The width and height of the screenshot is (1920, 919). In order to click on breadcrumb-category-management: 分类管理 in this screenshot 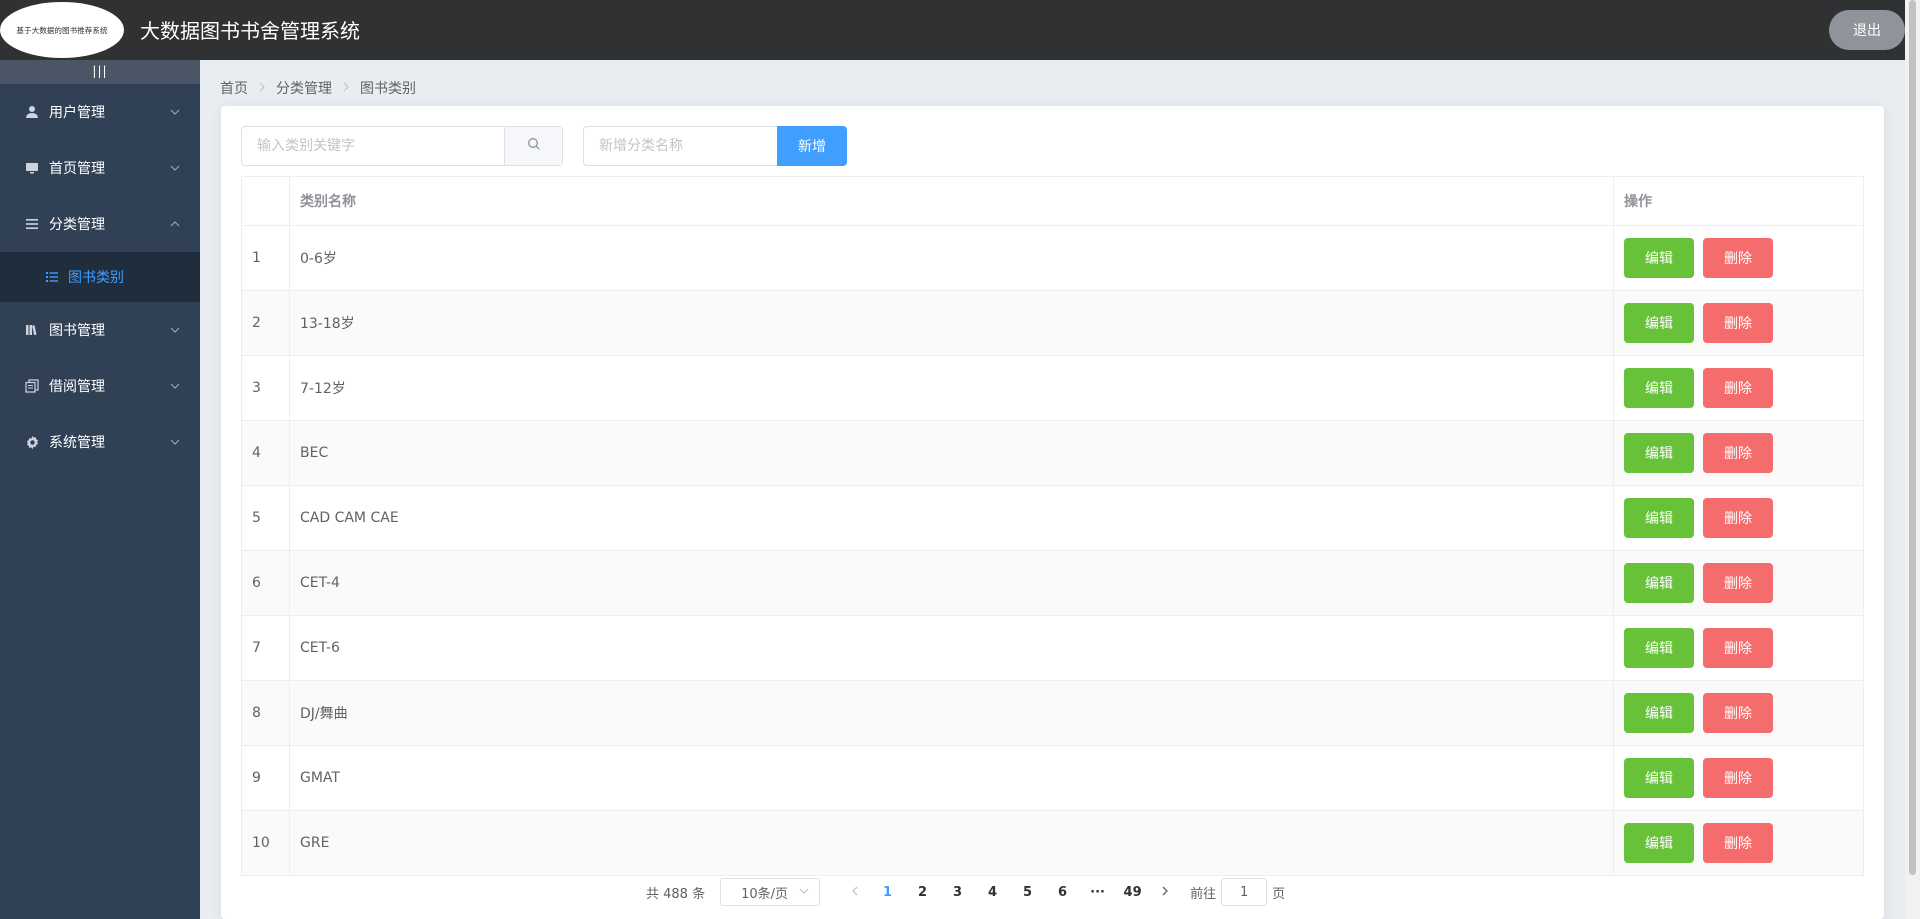, I will do `click(304, 88)`.